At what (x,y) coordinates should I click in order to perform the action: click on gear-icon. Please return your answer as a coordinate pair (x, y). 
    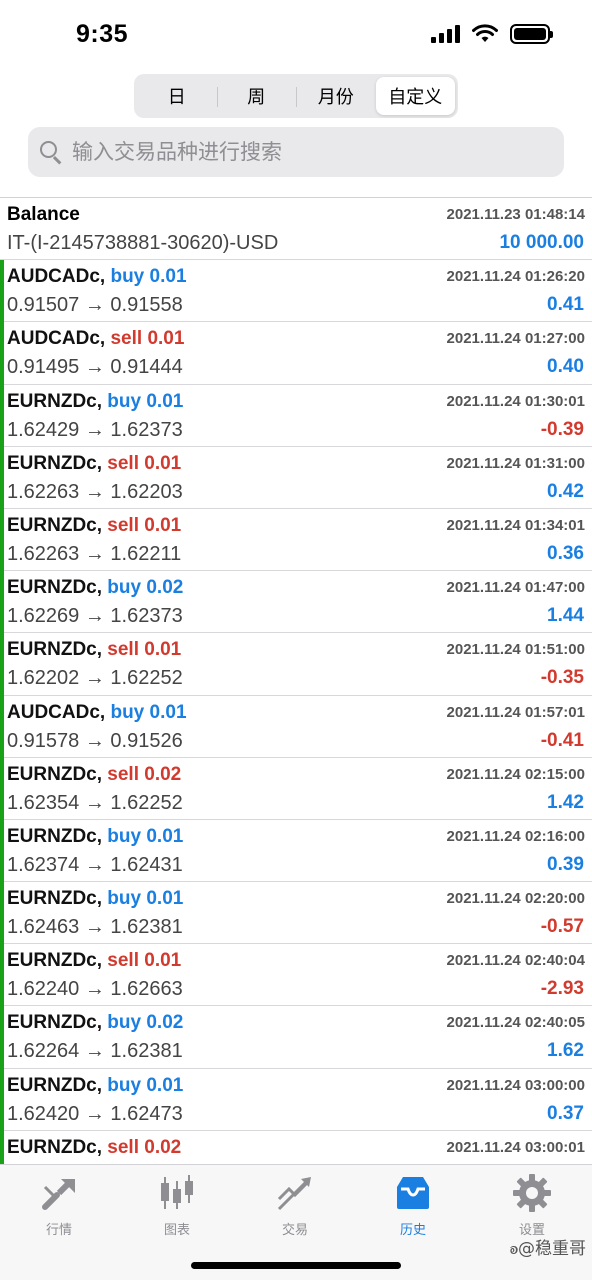
    Looking at the image, I should click on (532, 1193).